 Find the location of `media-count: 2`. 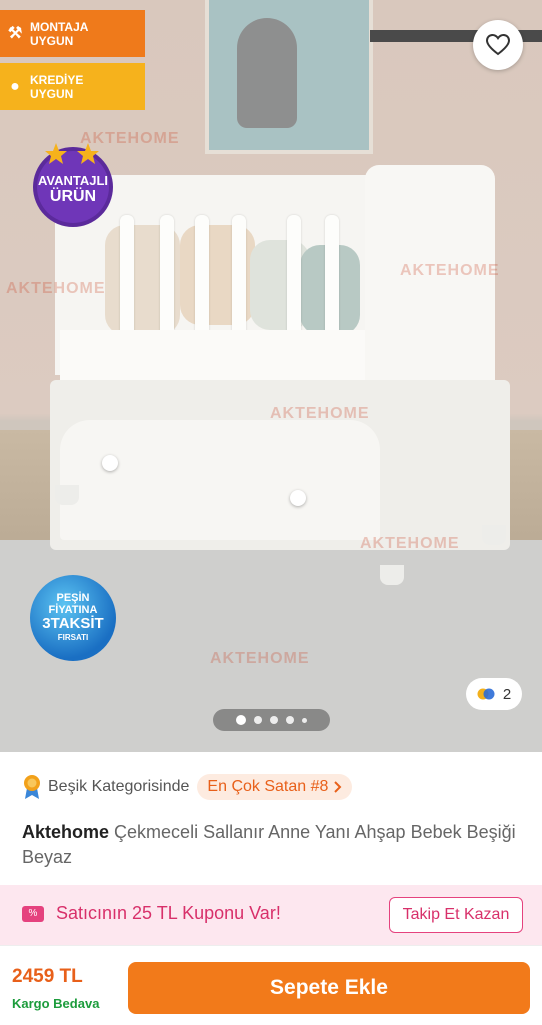

media-count: 2 is located at coordinates (507, 694).